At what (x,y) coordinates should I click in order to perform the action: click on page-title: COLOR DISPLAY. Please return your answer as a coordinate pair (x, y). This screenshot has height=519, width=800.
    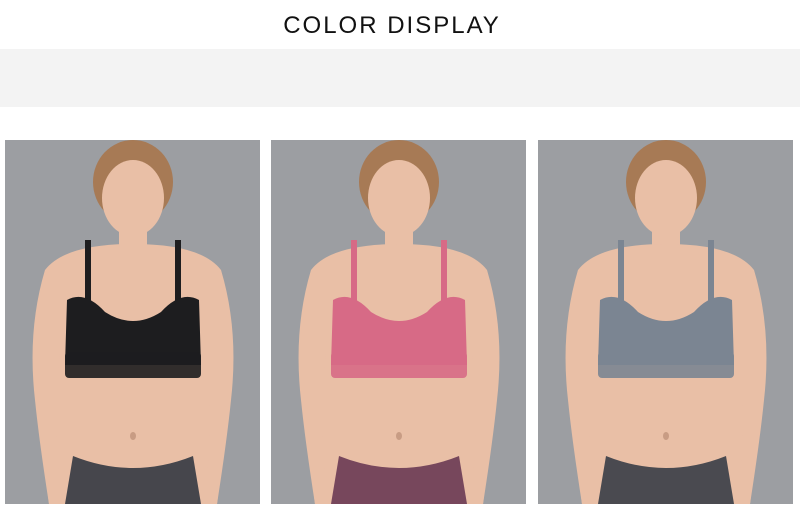
    Looking at the image, I should click on (392, 25).